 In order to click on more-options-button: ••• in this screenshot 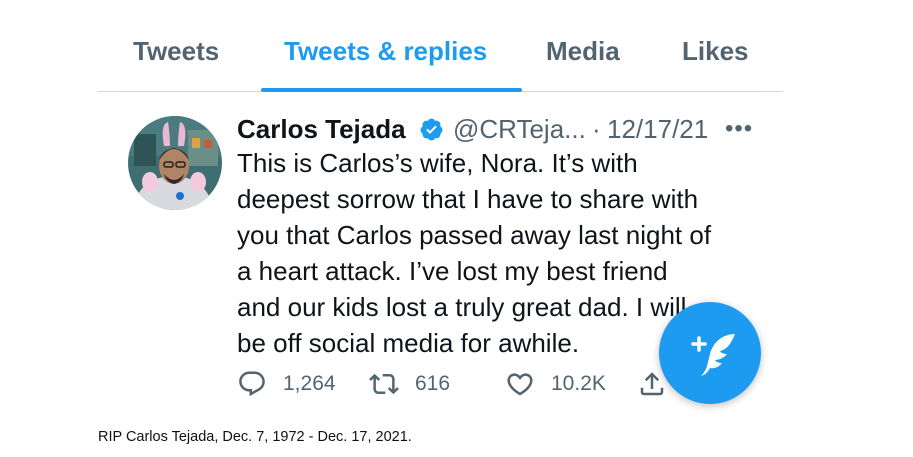, I will do `click(739, 129)`.